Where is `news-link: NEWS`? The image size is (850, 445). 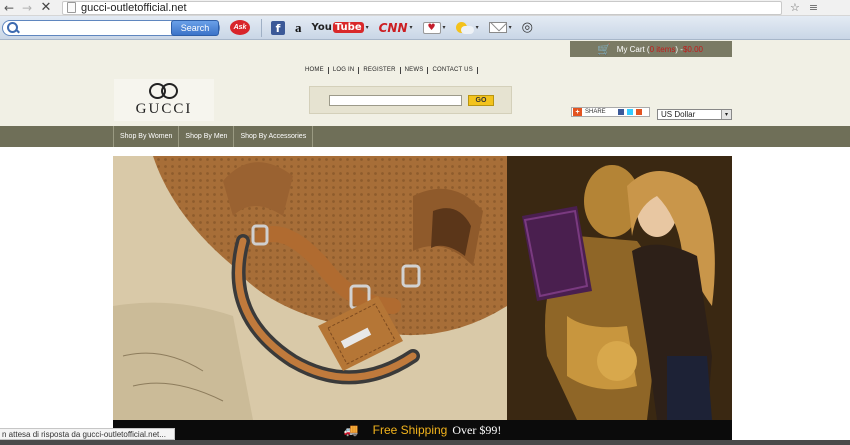 news-link: NEWS is located at coordinates (415, 70).